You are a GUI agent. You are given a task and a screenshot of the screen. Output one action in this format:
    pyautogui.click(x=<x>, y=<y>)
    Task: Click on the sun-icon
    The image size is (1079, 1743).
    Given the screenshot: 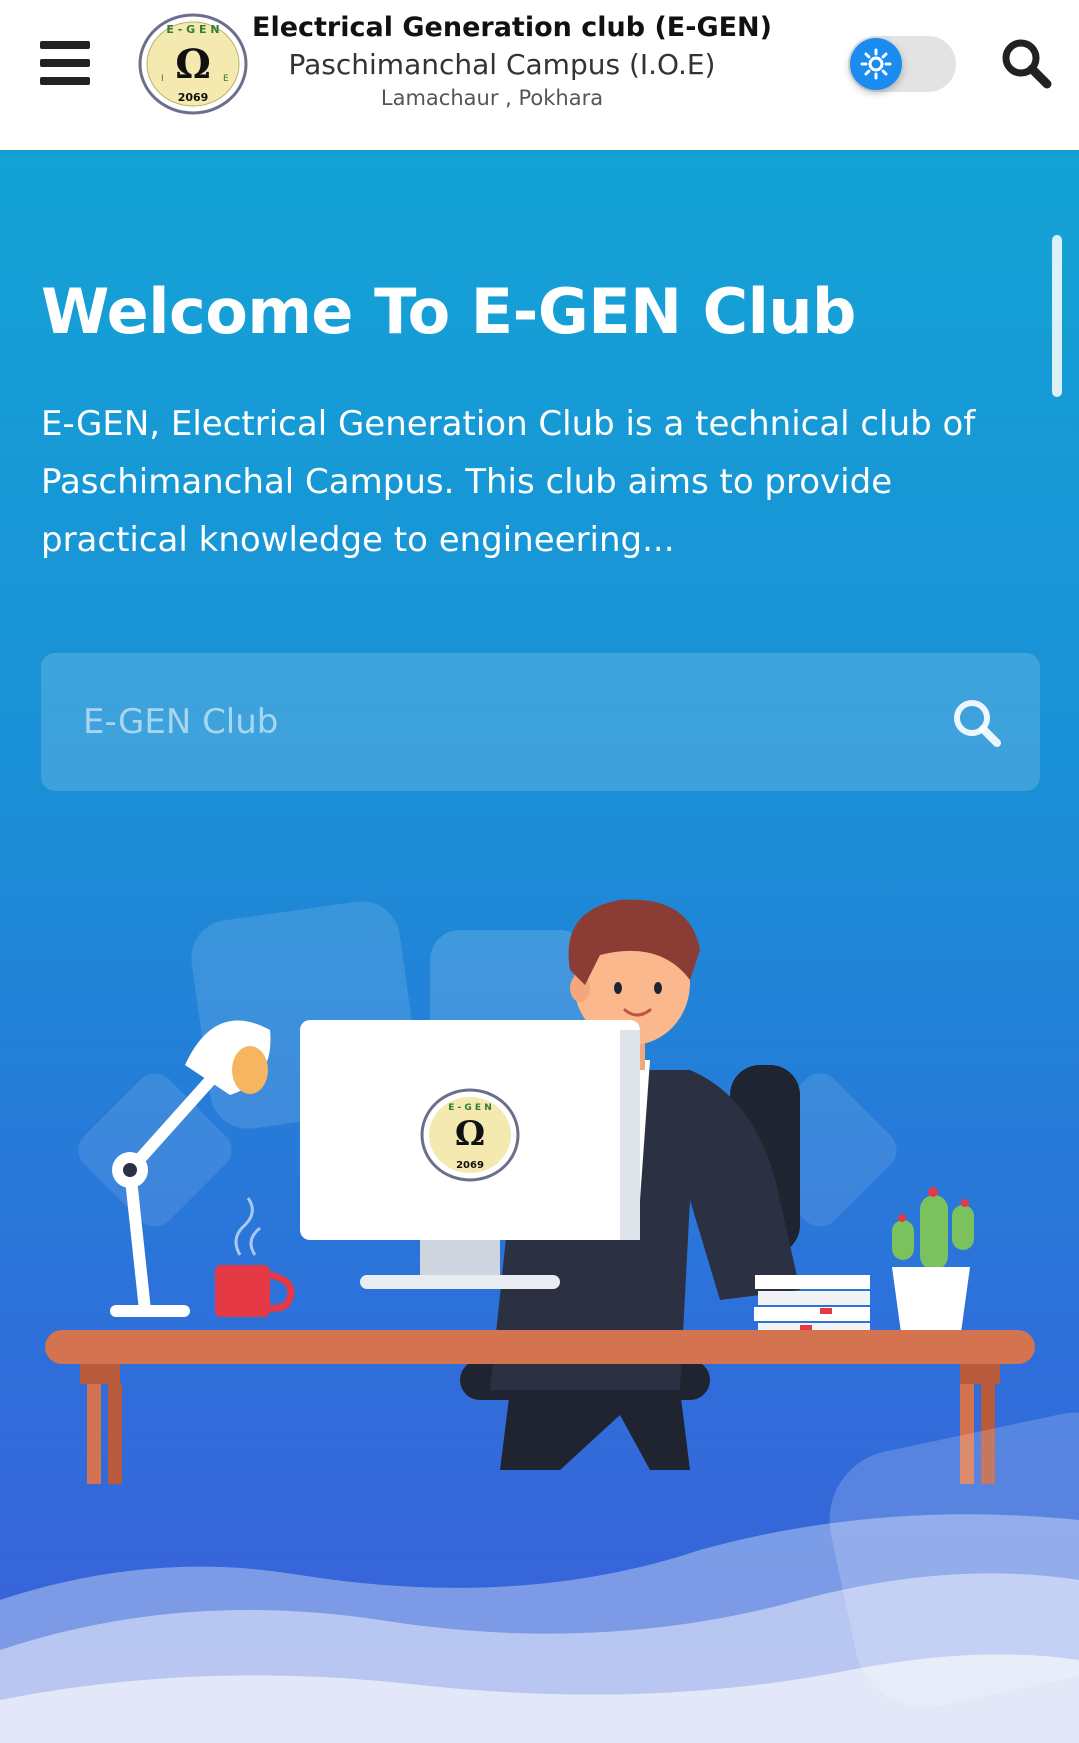 What is the action you would take?
    pyautogui.click(x=876, y=64)
    